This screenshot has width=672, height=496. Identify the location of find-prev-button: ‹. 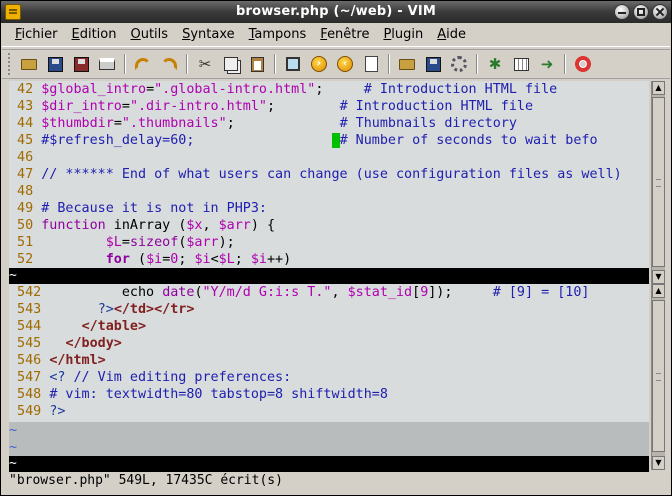
(345, 64).